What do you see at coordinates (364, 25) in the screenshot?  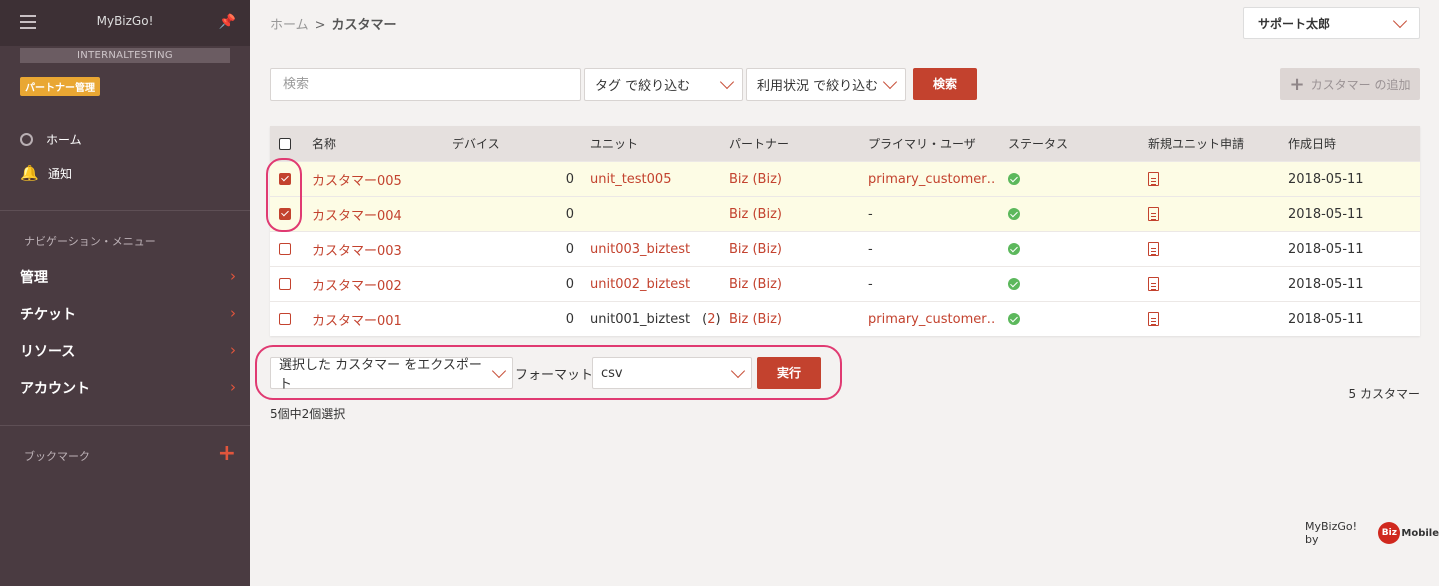 I see `breadcrumb-current: カスタマー` at bounding box center [364, 25].